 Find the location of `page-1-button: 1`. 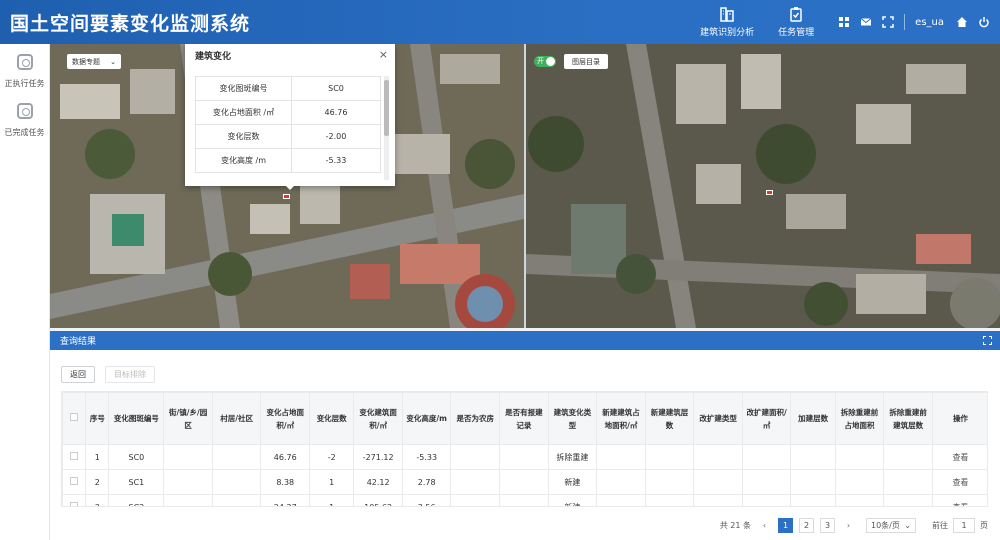

page-1-button: 1 is located at coordinates (785, 525).